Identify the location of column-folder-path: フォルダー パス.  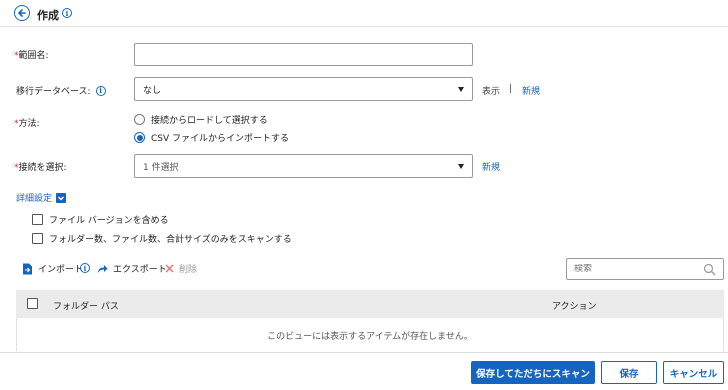
(86, 305).